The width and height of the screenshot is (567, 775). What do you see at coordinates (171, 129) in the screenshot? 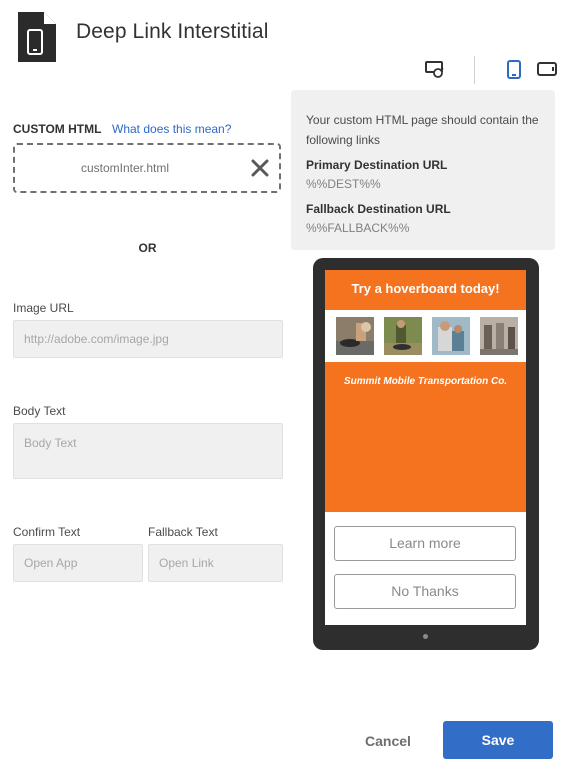
I see `help-link: What does this mean?` at bounding box center [171, 129].